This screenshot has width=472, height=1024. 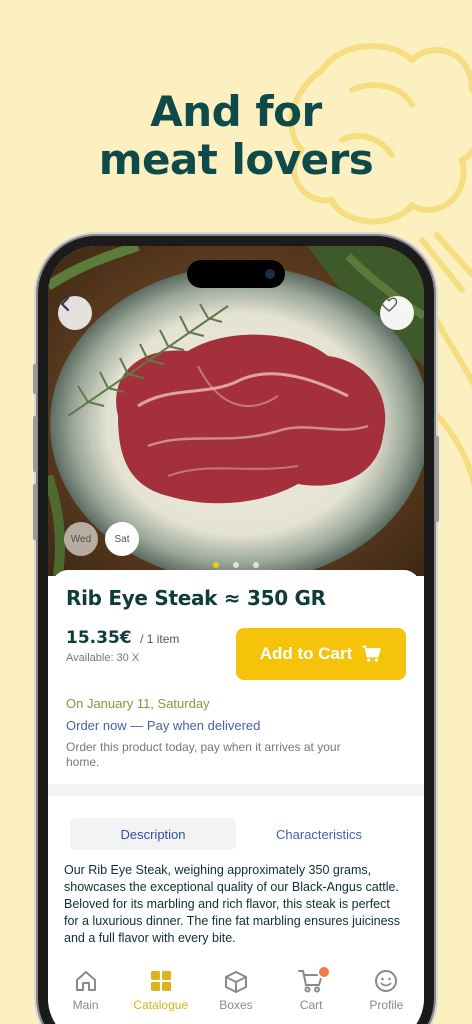 What do you see at coordinates (153, 834) in the screenshot?
I see `tab-description: Description` at bounding box center [153, 834].